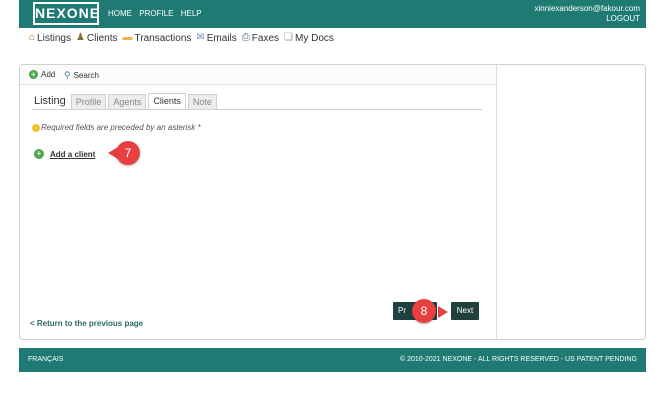  Describe the element at coordinates (191, 13) in the screenshot. I see `nav-help: HELP` at that location.